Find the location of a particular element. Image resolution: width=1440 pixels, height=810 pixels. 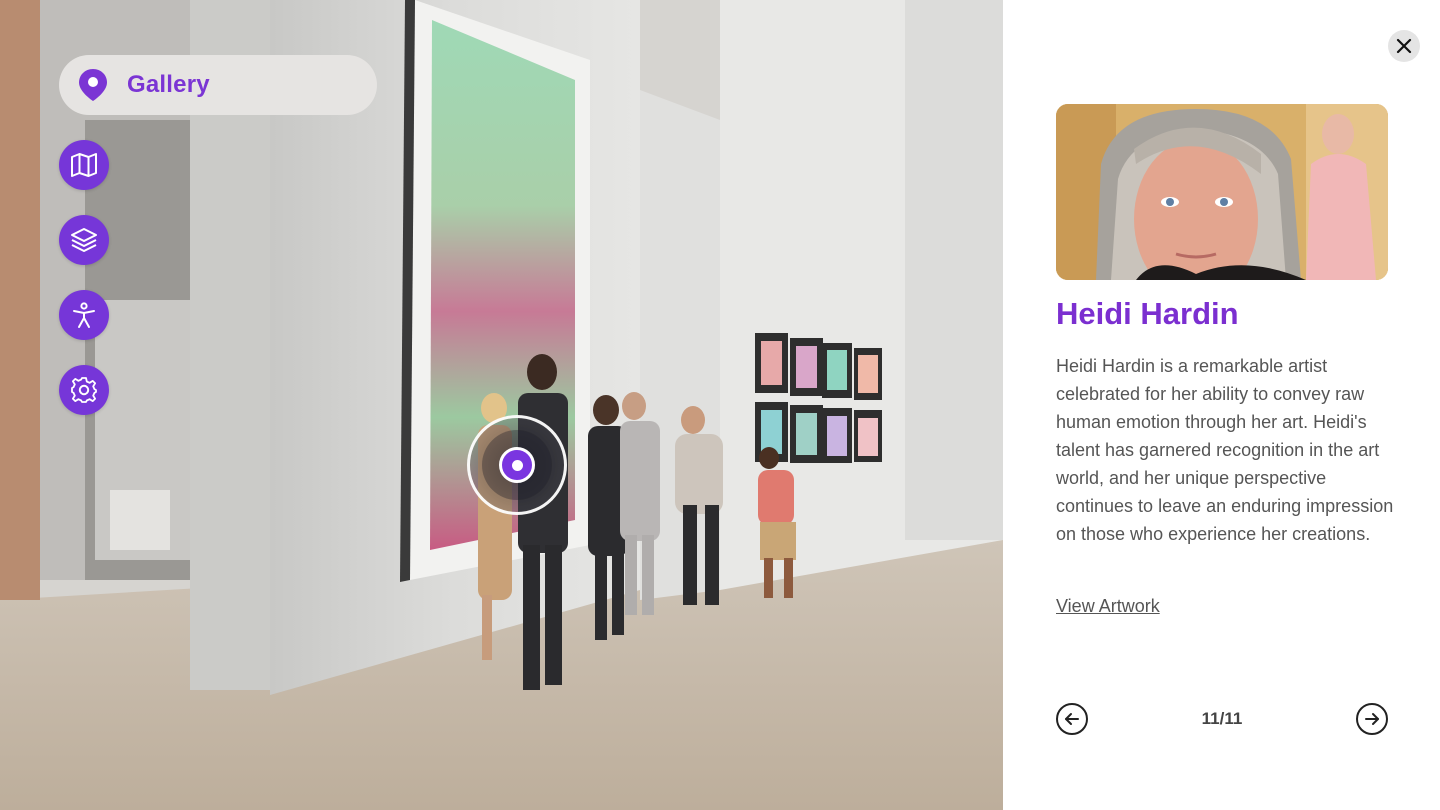

arrow-right-circle-icon is located at coordinates (1372, 719).